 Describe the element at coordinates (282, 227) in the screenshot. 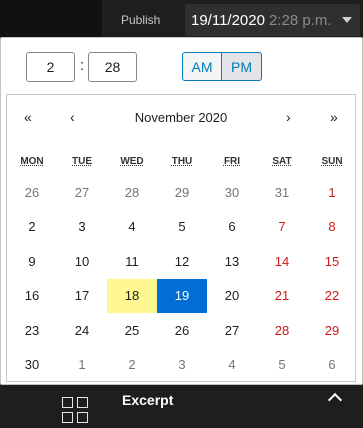

I see `calendar-day: 7` at that location.